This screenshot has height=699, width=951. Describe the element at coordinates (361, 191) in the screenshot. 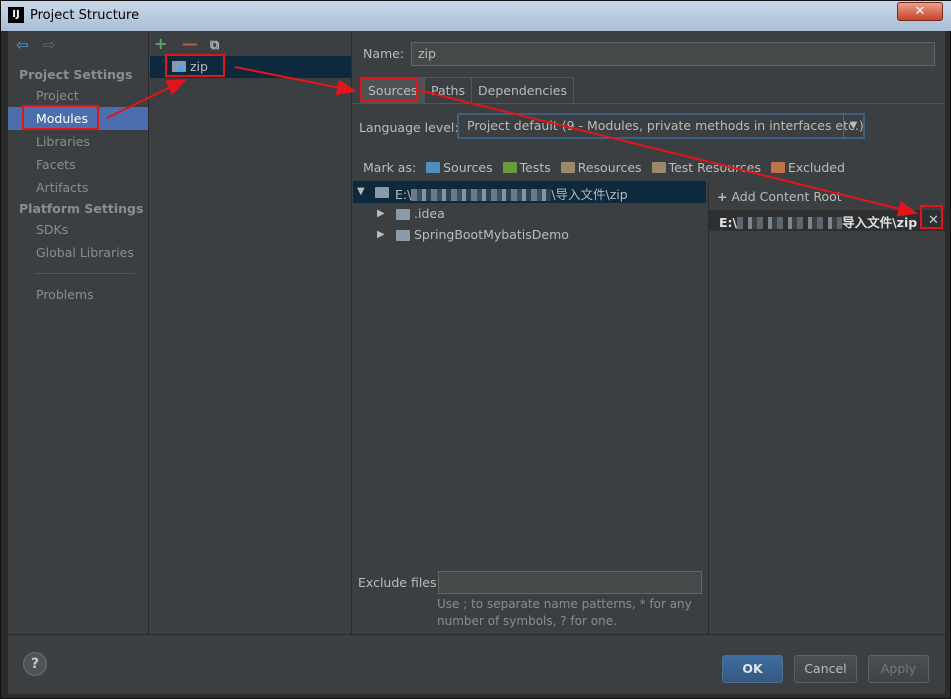

I see `expanded-triangle-icon: ▼` at that location.